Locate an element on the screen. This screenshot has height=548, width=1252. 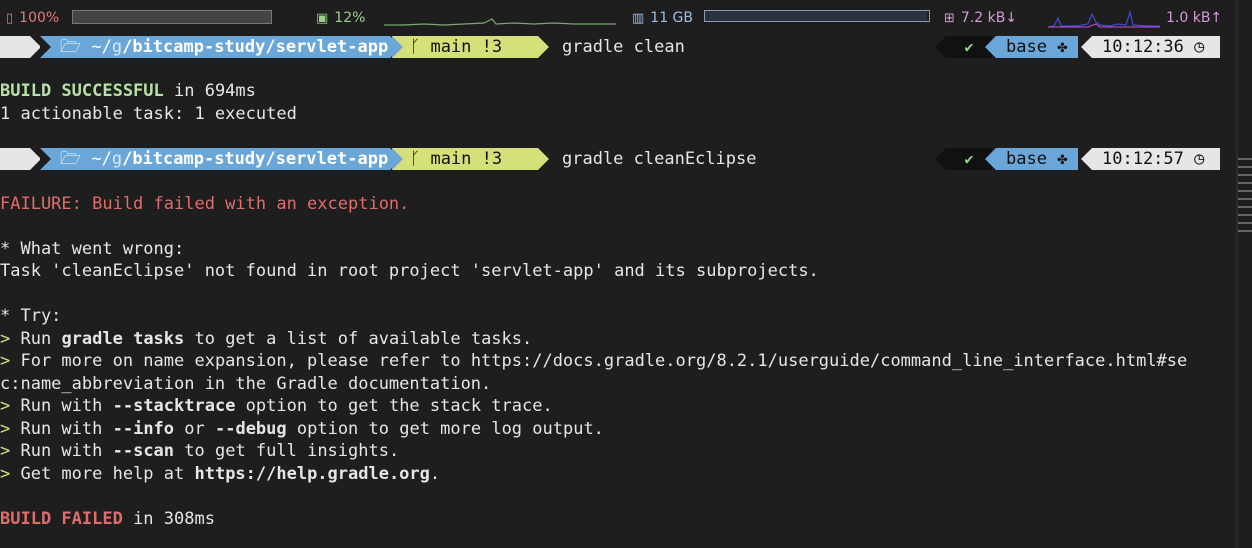
system-status-bar: ▯ 100% ▣ 12% ▥ 11 GB ⊞ 7.2 kB↓ 1.0 kB↑ is located at coordinates (618, 18).